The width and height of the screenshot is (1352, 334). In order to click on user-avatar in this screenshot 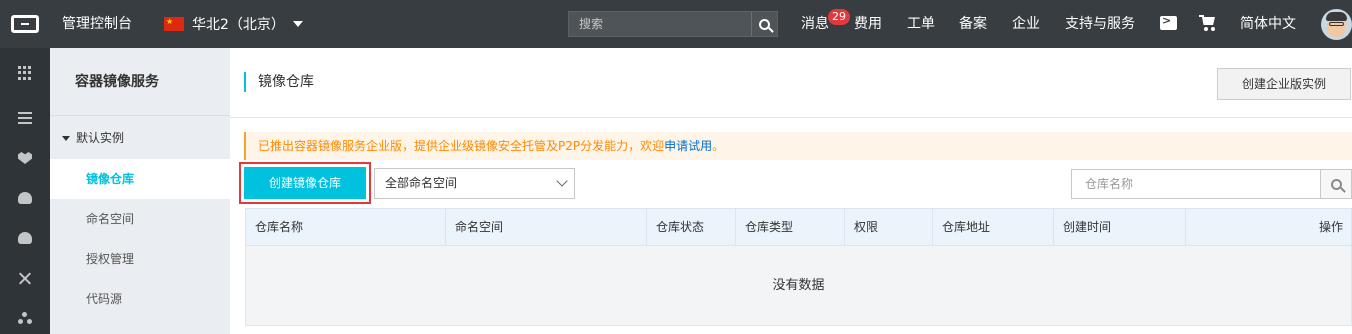, I will do `click(1336, 24)`.